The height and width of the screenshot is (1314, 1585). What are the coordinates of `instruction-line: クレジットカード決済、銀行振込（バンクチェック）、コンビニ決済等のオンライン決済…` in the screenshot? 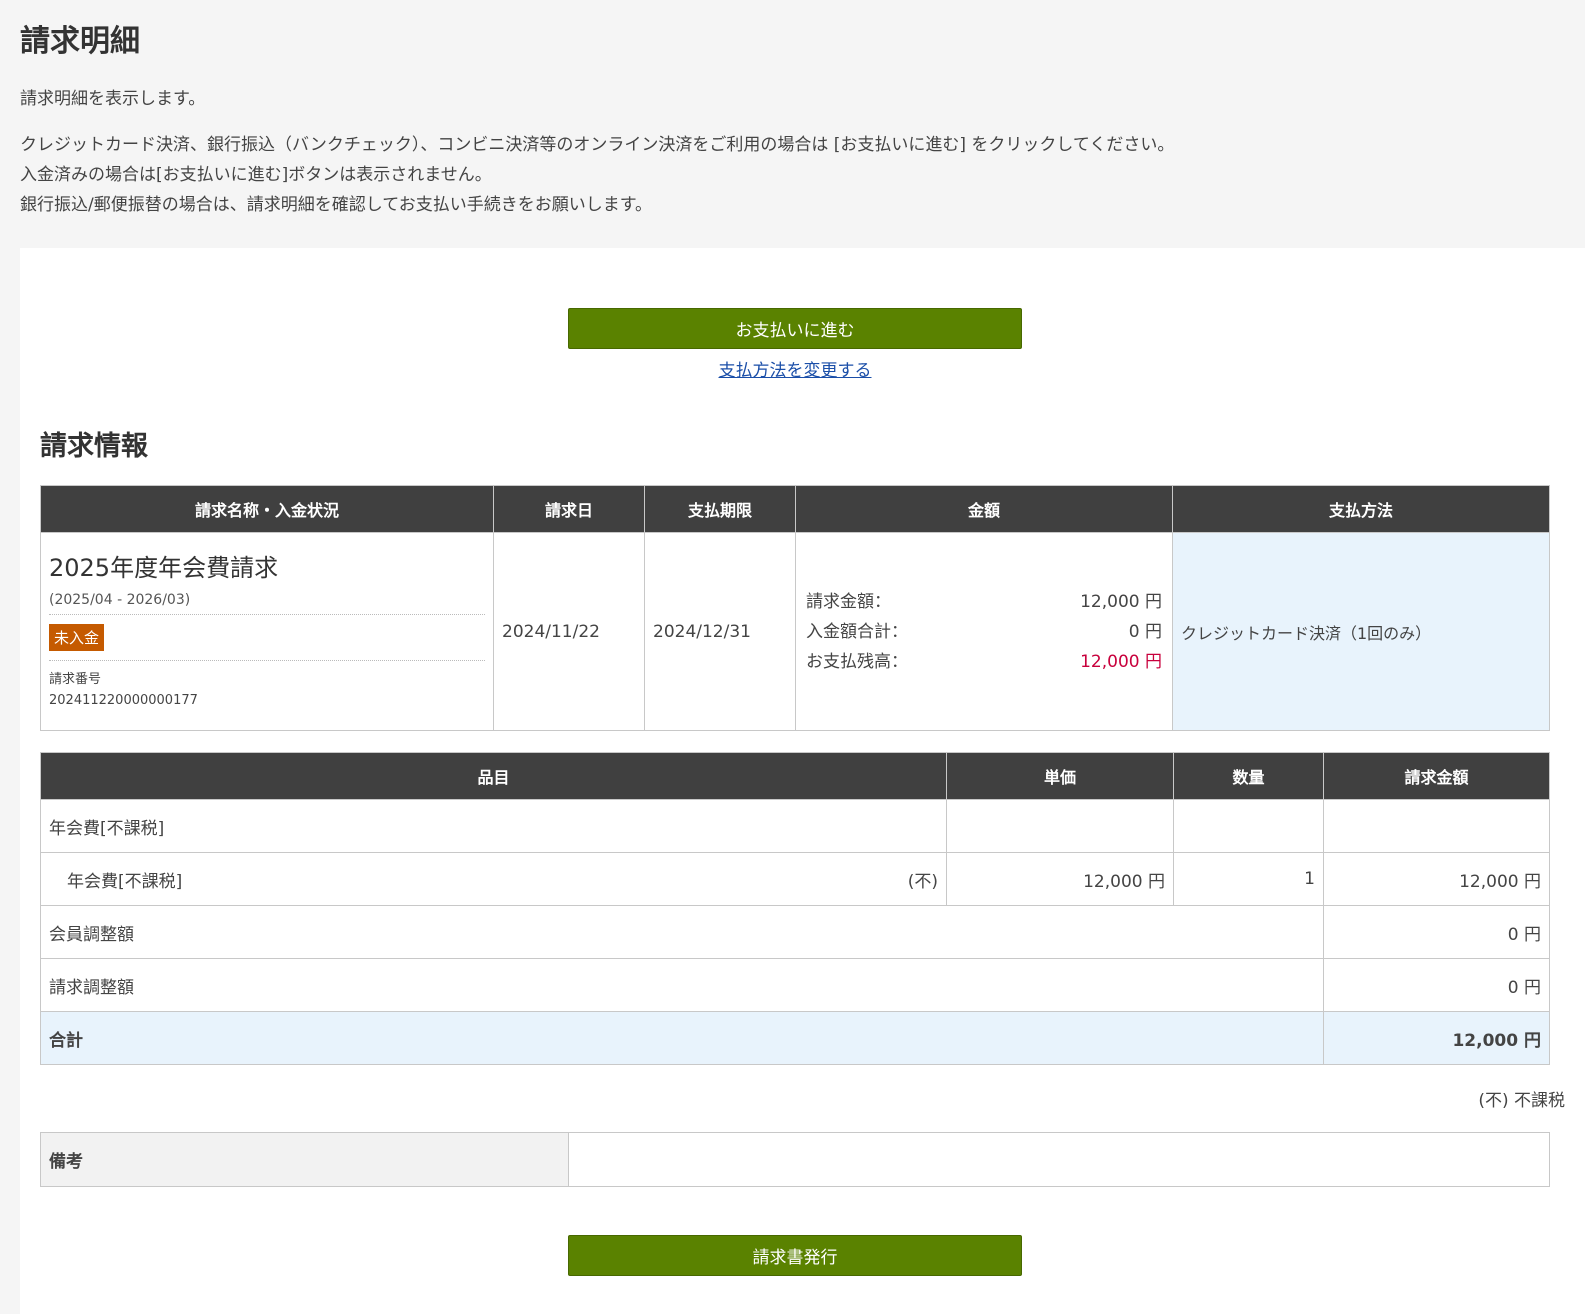 It's located at (597, 145).